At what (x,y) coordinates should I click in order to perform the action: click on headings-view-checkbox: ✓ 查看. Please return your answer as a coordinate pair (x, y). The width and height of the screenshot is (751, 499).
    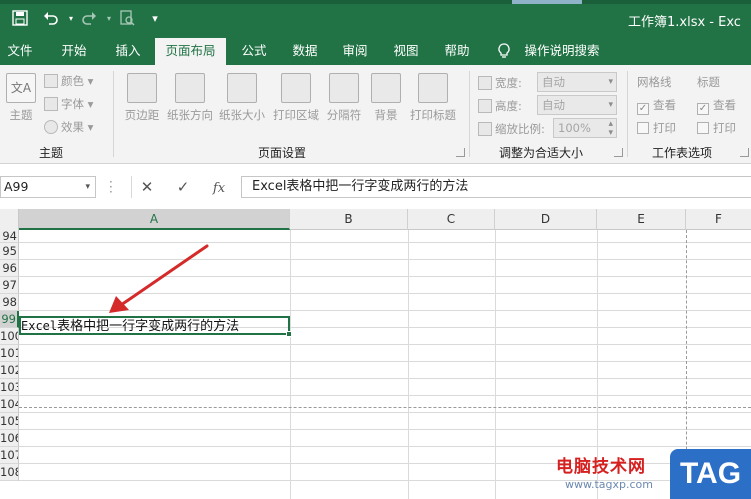
    Looking at the image, I should click on (716, 106).